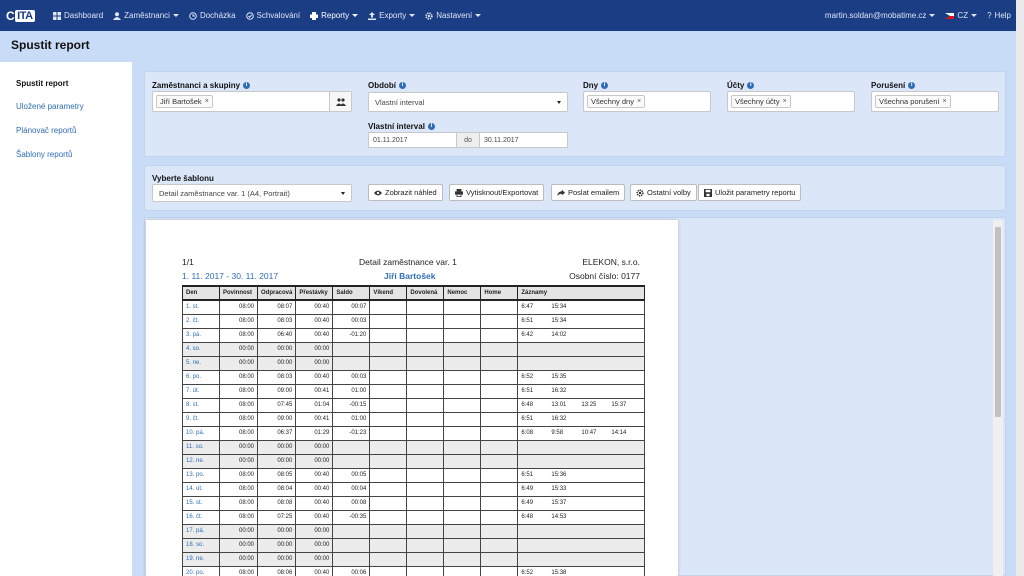  What do you see at coordinates (181, 101) in the screenshot?
I see `employee-tag-label: Jiří Bartošek` at bounding box center [181, 101].